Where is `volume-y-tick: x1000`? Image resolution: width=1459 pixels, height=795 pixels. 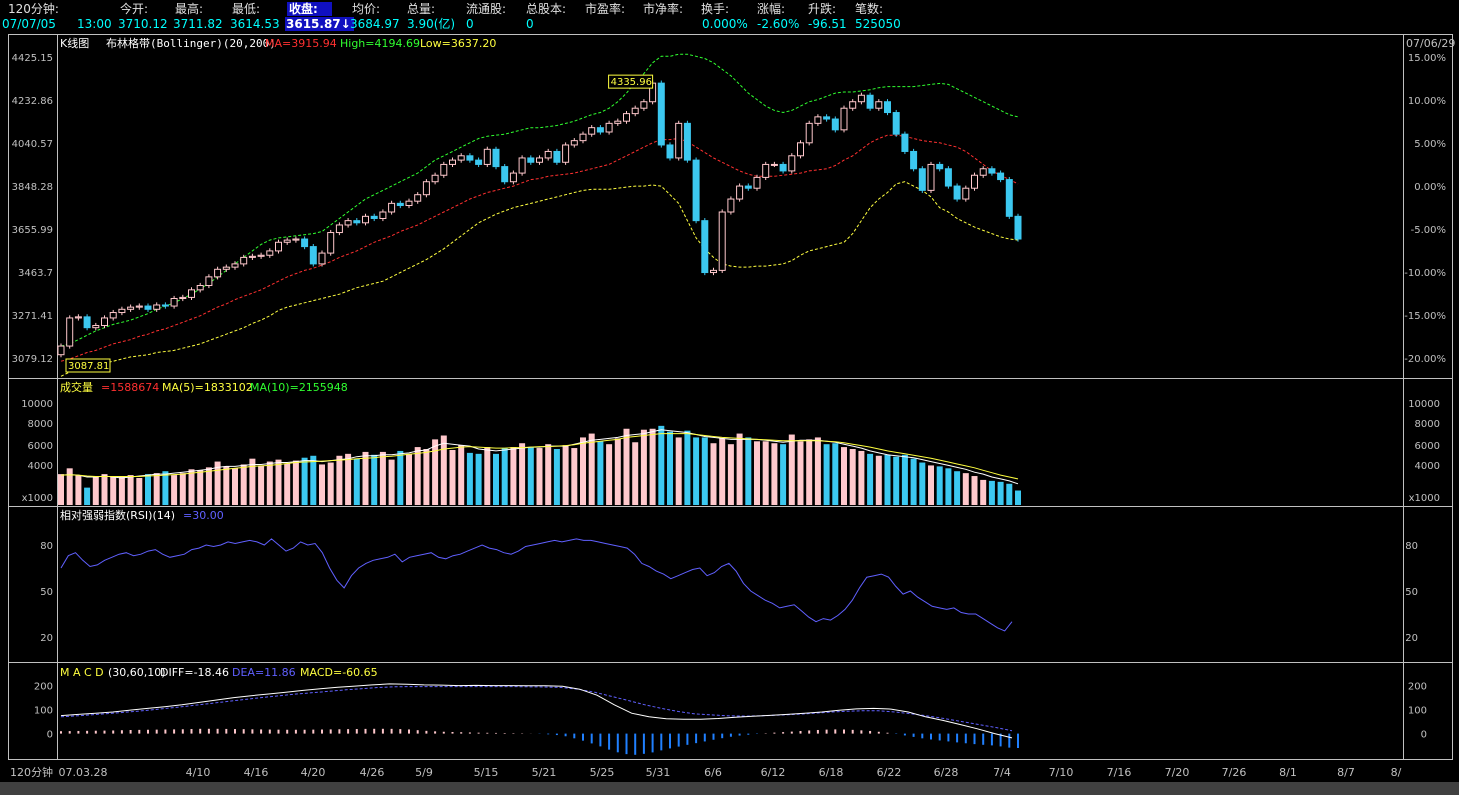
volume-y-tick: x1000 is located at coordinates (37, 498).